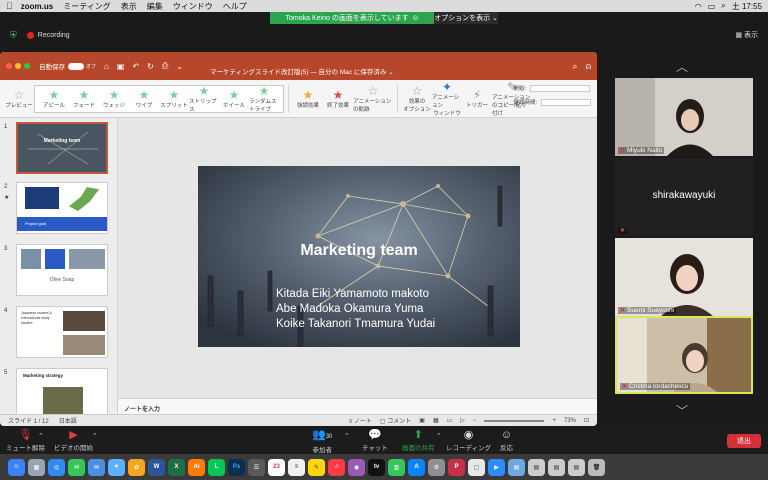 This screenshot has height=480, width=768. Describe the element at coordinates (744, 441) in the screenshot. I see `leave-meeting-button: 退出` at that location.